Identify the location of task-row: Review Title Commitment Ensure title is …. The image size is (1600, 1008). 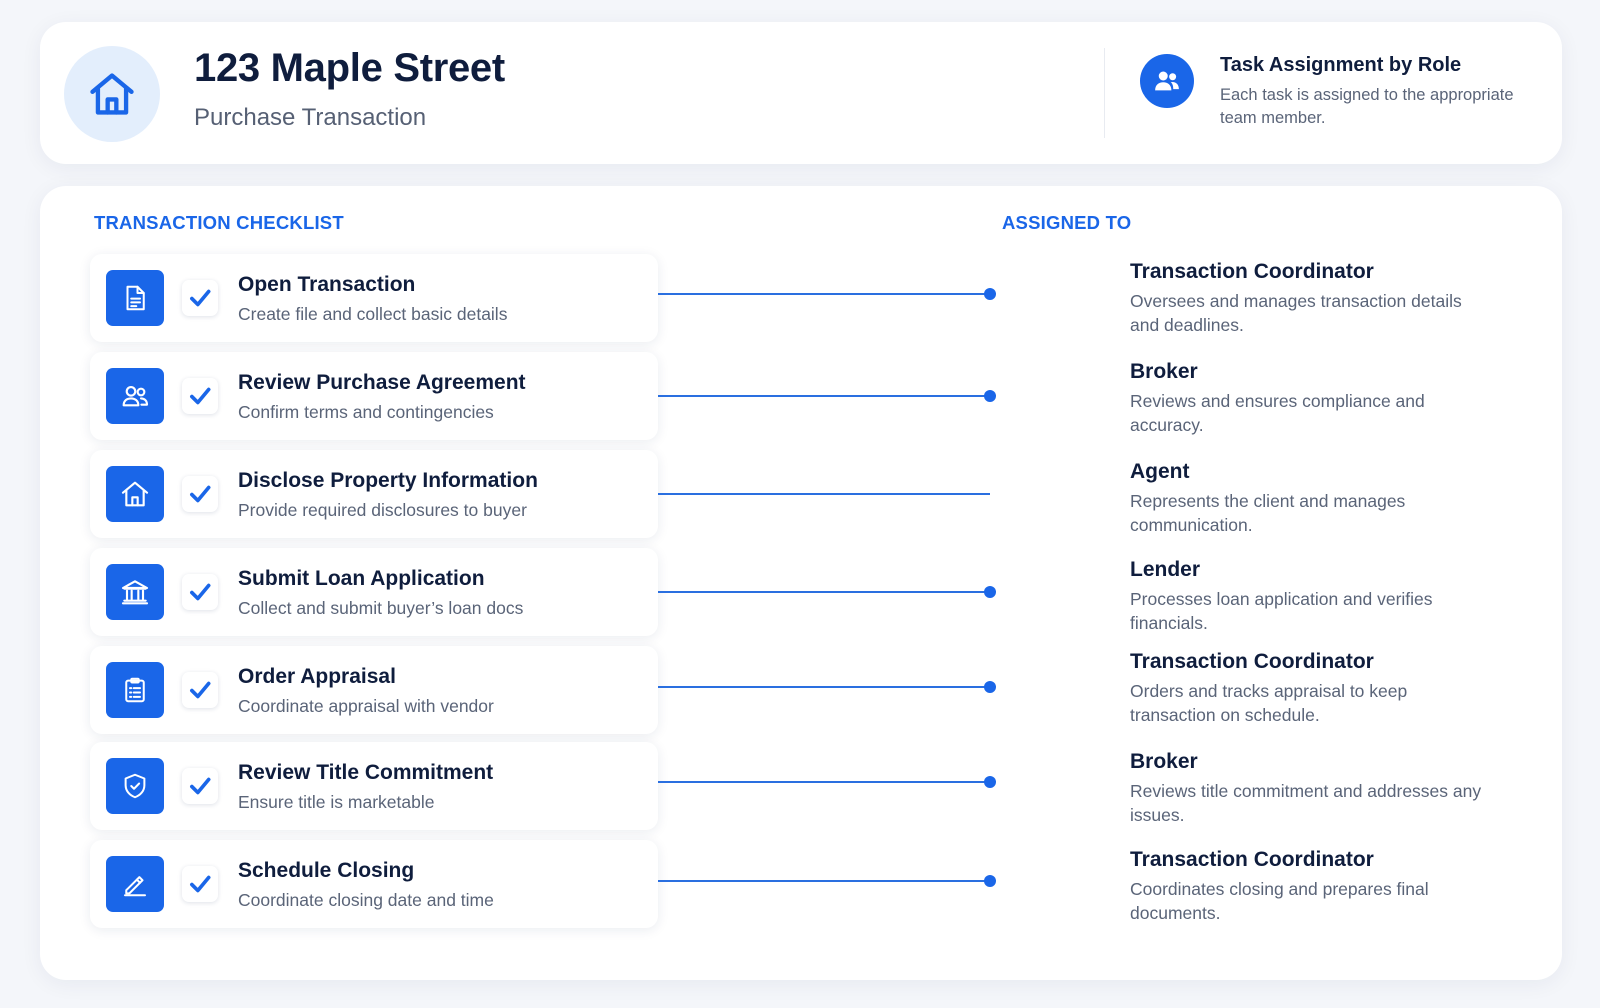
(374, 786).